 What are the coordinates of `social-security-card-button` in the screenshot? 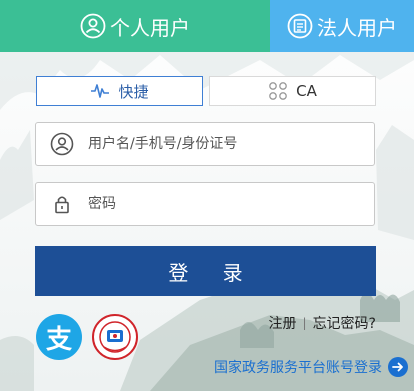 It's located at (115, 337).